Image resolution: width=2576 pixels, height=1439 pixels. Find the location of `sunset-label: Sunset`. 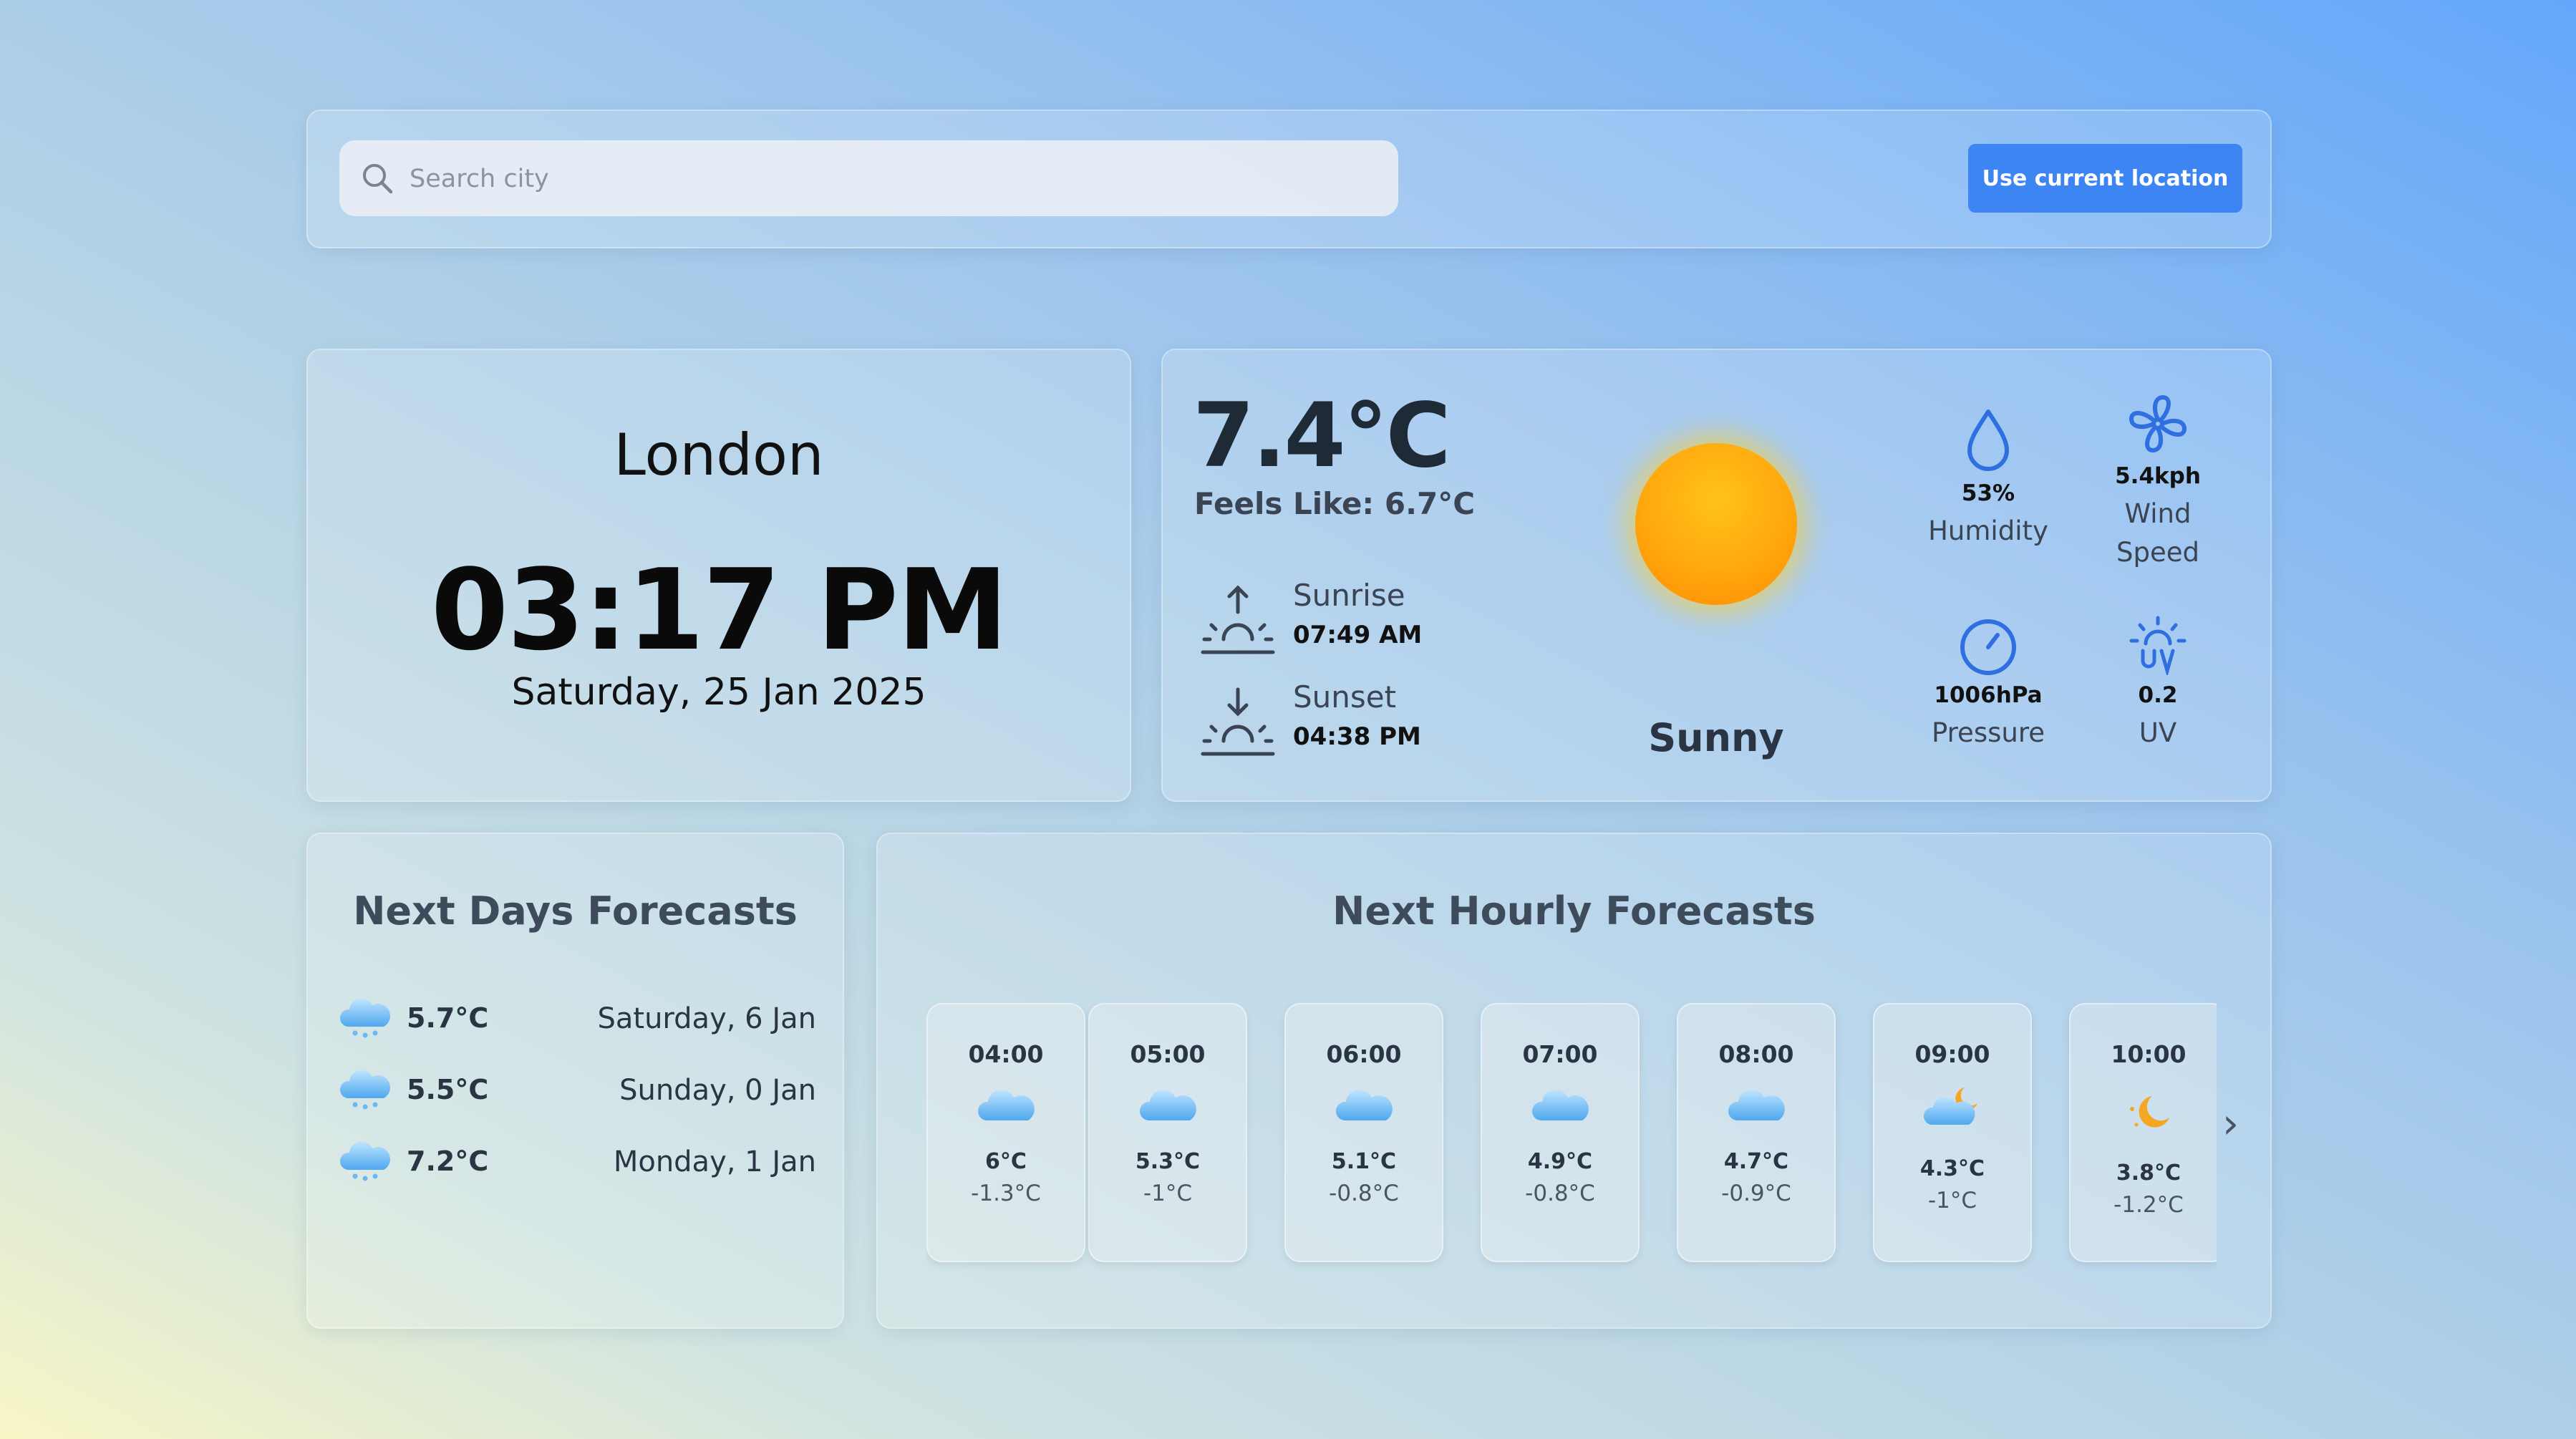

sunset-label: Sunset is located at coordinates (1345, 696).